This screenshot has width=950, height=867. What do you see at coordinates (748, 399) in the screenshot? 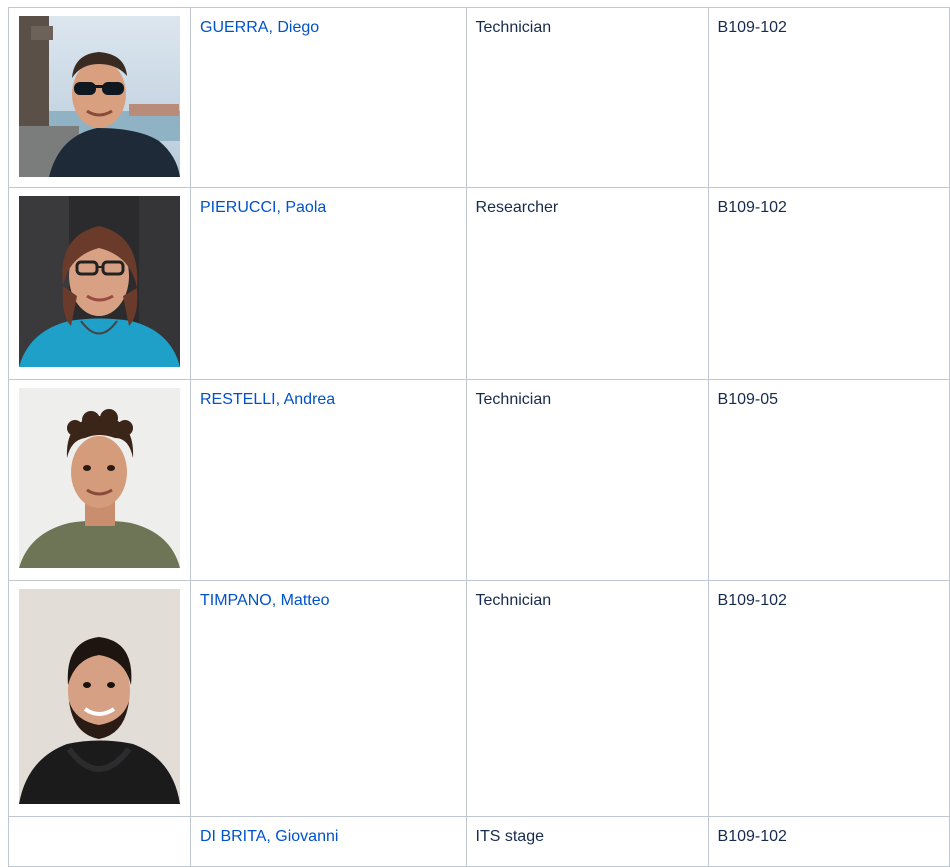
I see `room-text: B109-05` at bounding box center [748, 399].